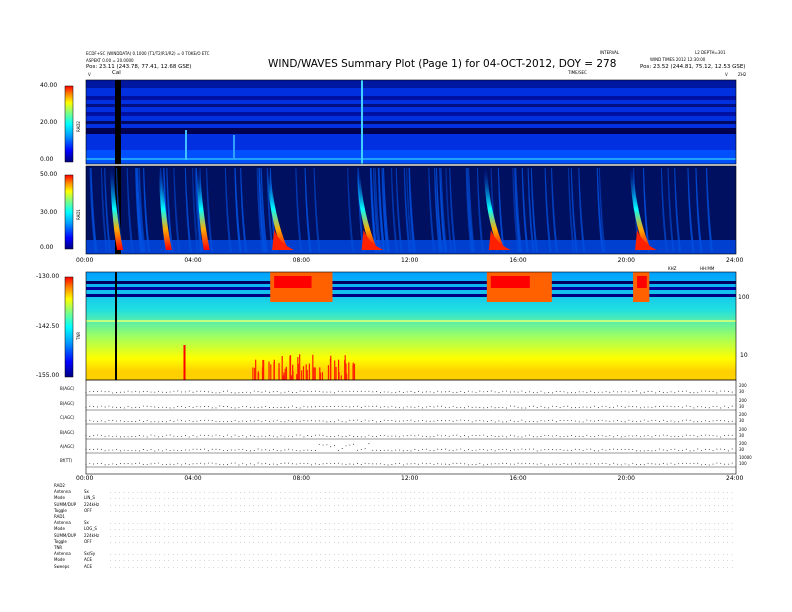 Image resolution: width=792 pixels, height=612 pixels. What do you see at coordinates (65, 504) in the screenshot?
I see `footer-key: SUMM/DUP` at bounding box center [65, 504].